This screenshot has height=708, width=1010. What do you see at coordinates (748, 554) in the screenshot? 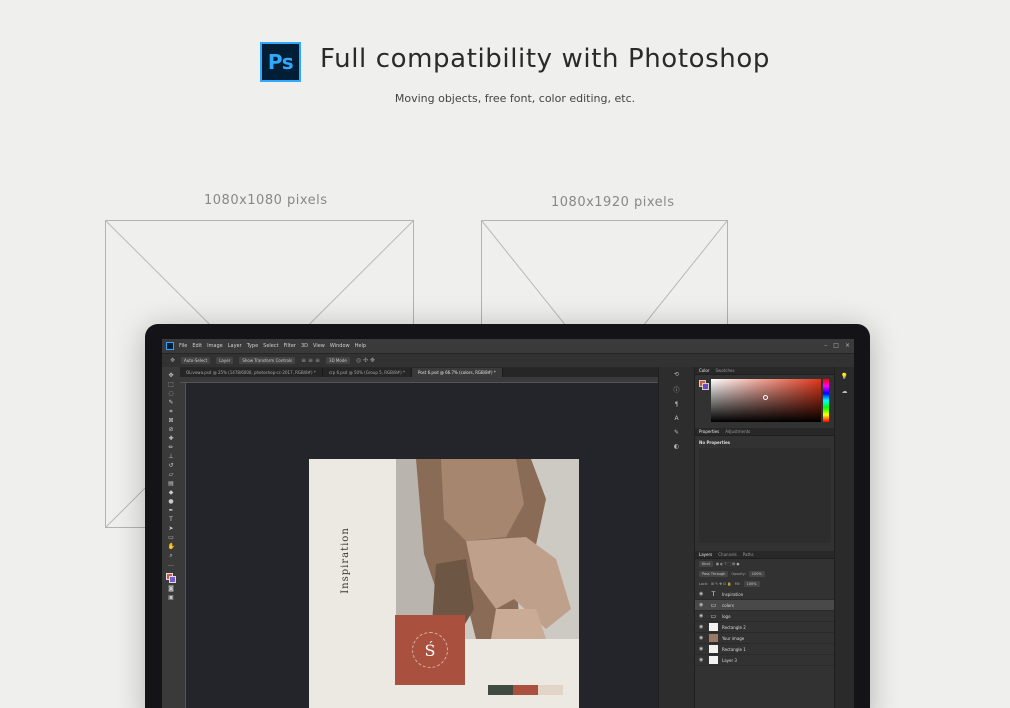
I see `tab-paths: Paths` at bounding box center [748, 554].